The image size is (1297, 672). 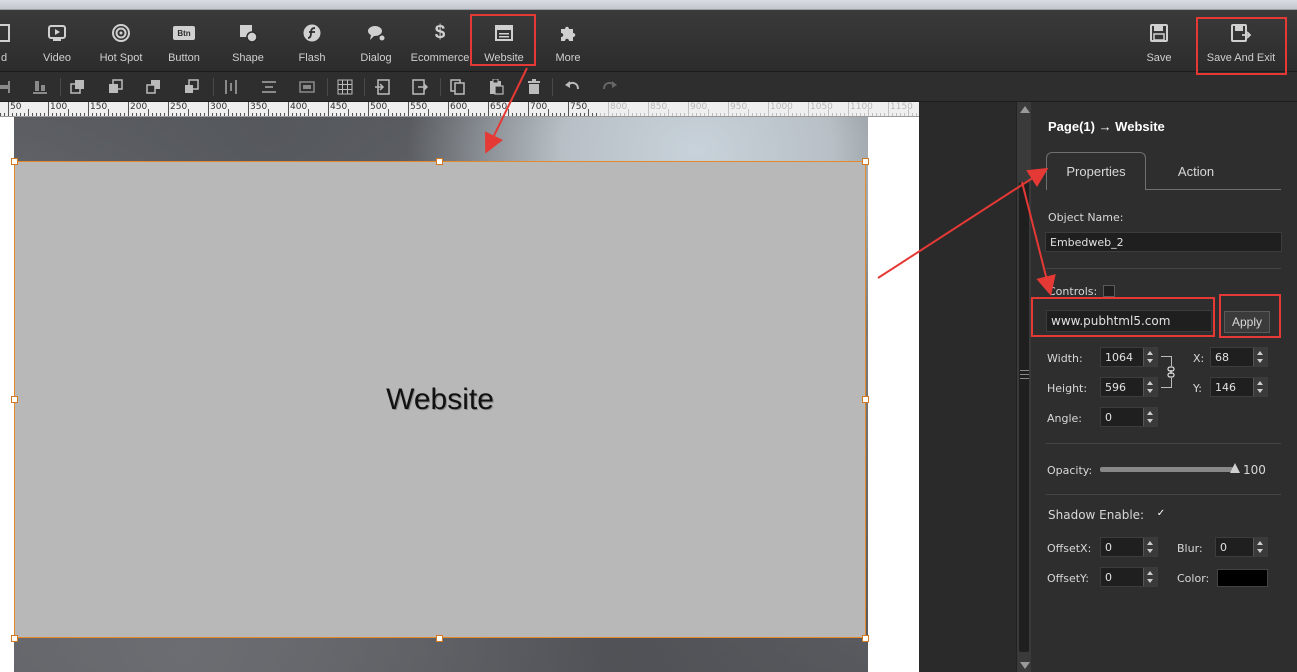 I want to click on splitter-grip-icon, so click(x=1024, y=374).